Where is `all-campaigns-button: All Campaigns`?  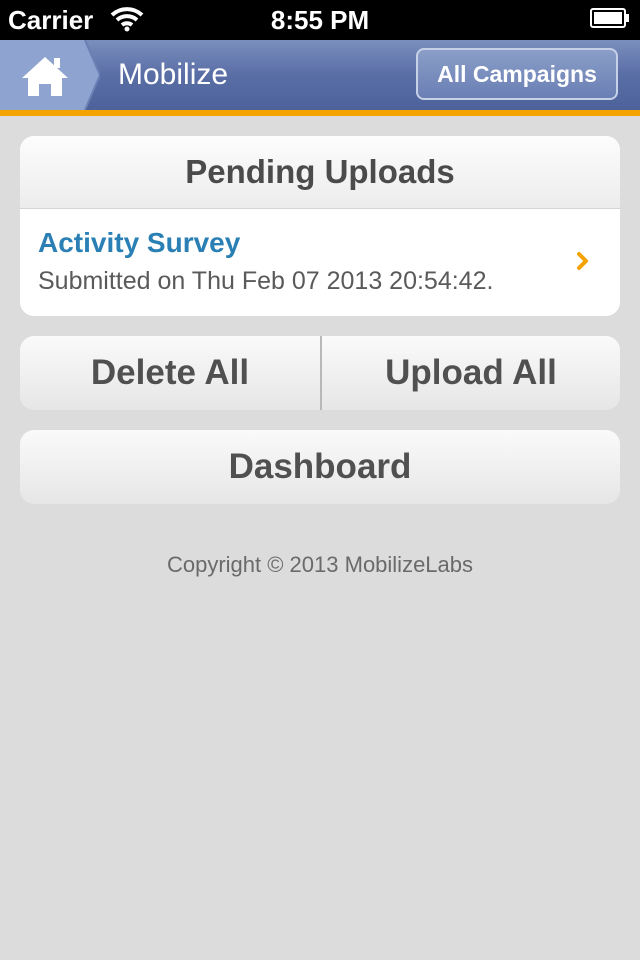
all-campaigns-button: All Campaigns is located at coordinates (517, 74).